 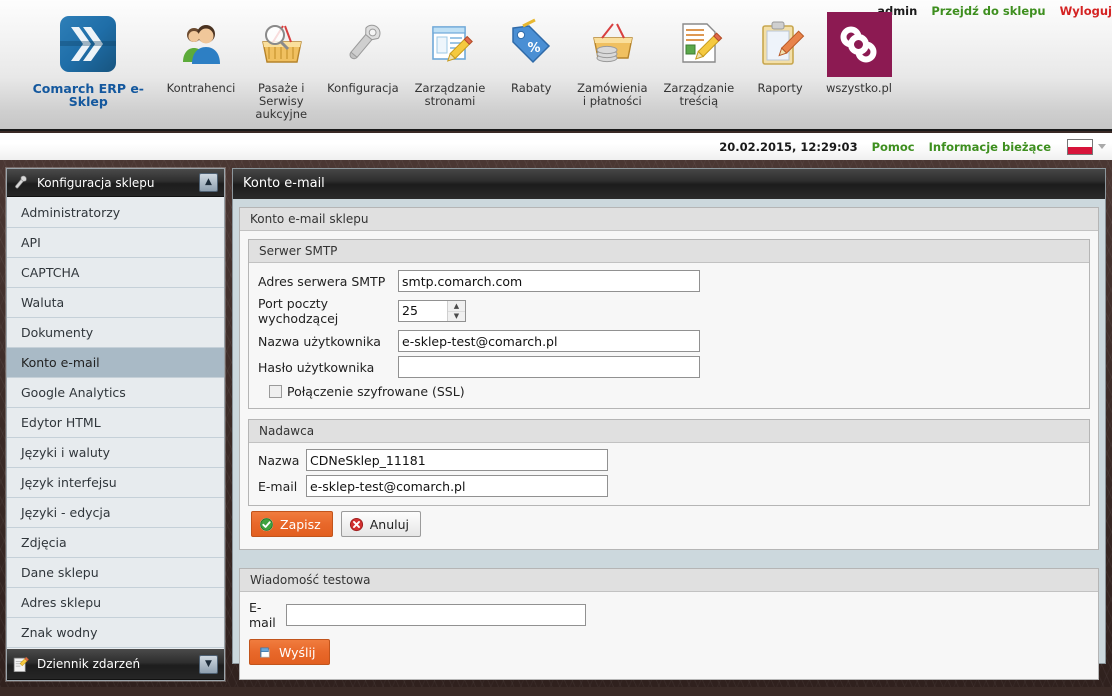 What do you see at coordinates (201, 88) in the screenshot?
I see `toolbar-item-label: Kontrahenci` at bounding box center [201, 88].